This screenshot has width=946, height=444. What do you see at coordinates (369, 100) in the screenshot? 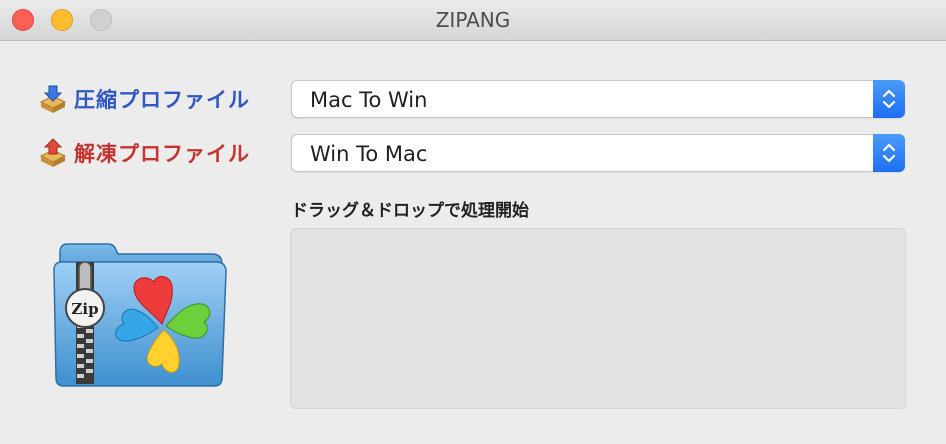
I see `compress-profile-value: Mac To Win` at bounding box center [369, 100].